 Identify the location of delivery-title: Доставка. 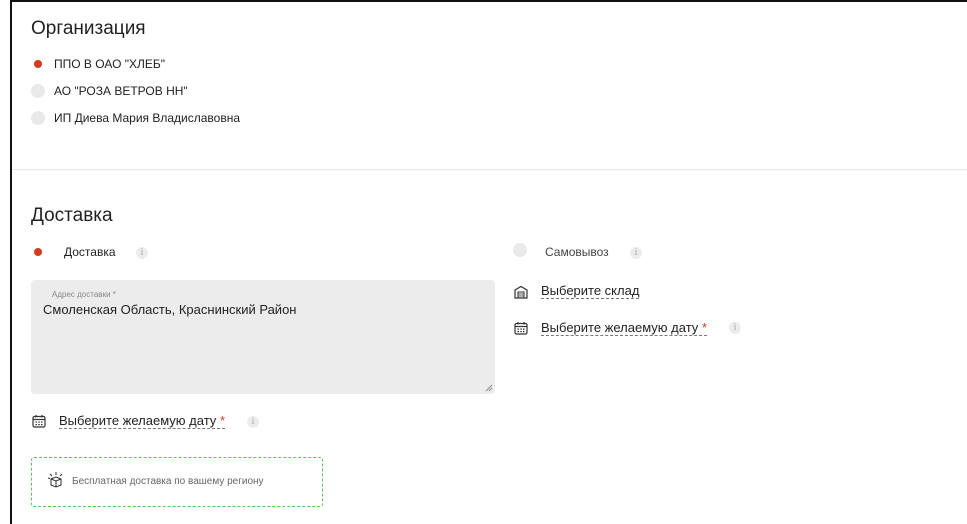
(72, 215).